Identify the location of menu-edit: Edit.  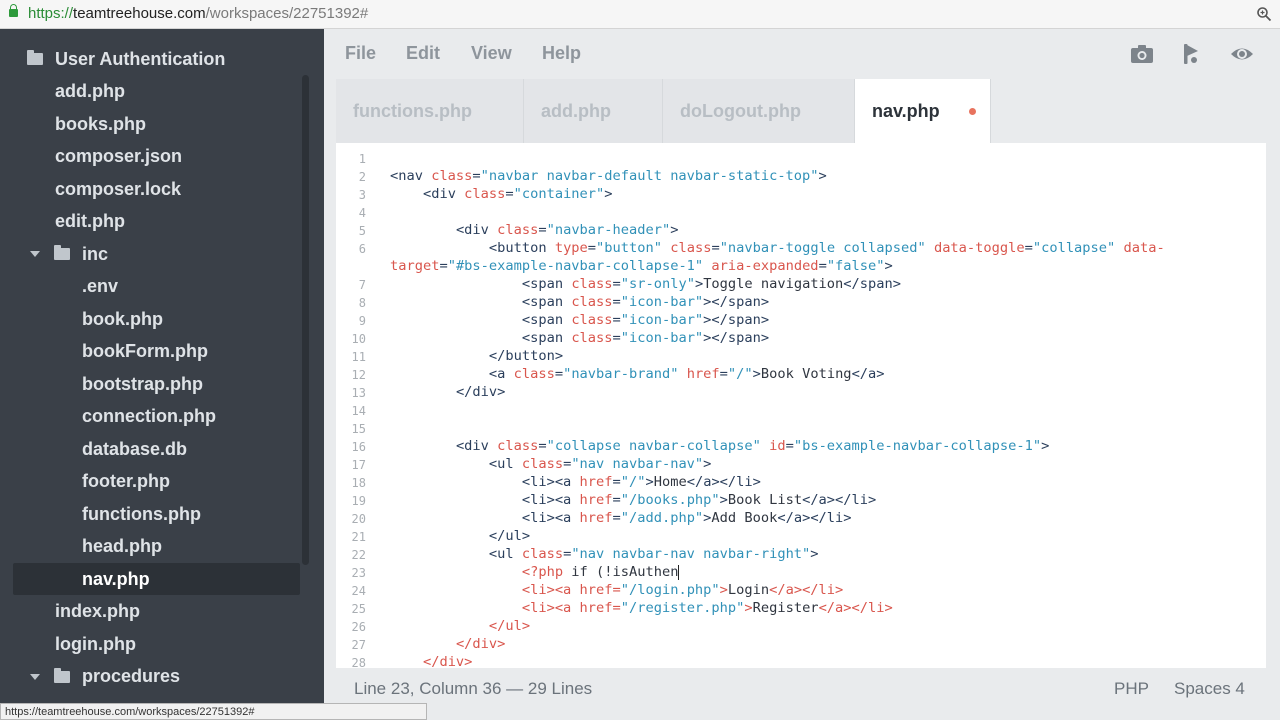
(423, 53).